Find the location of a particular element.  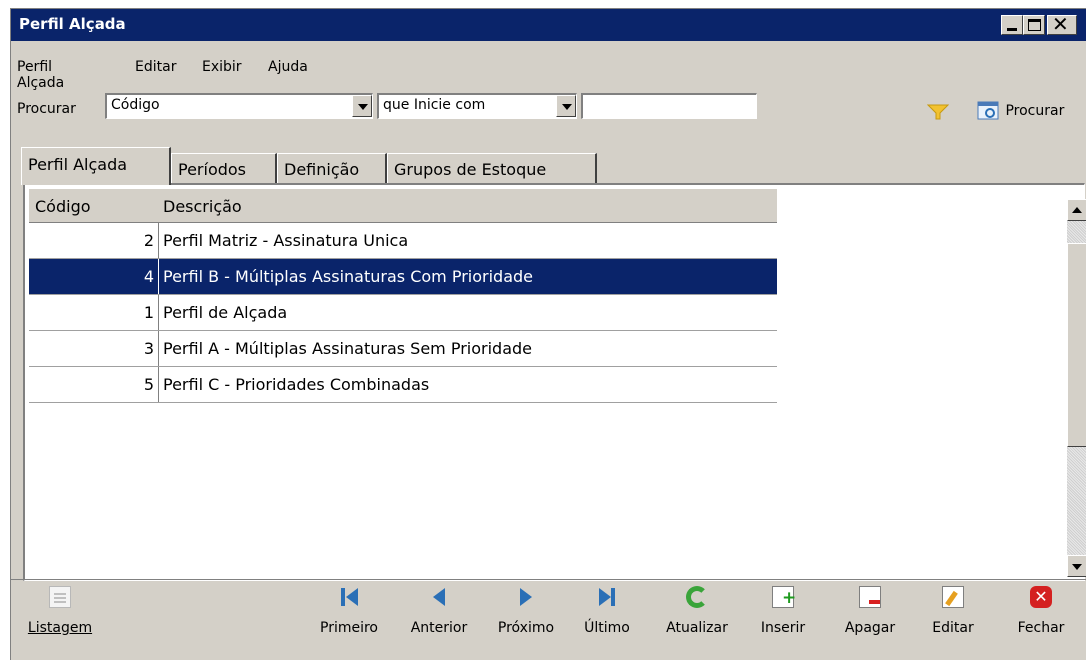

cell-codigo: 2 is located at coordinates (94, 240).